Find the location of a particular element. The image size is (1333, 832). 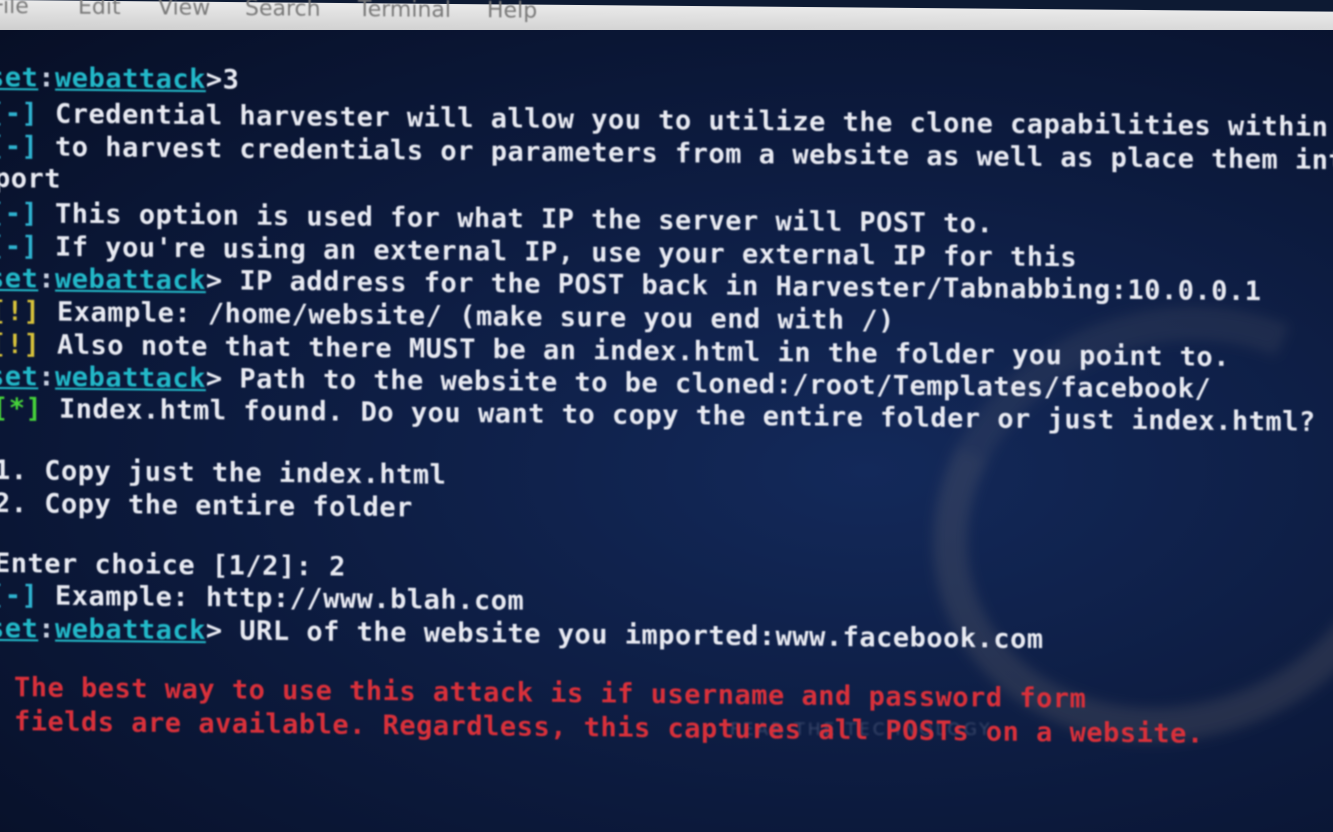

menu-file: File is located at coordinates (14, 9).